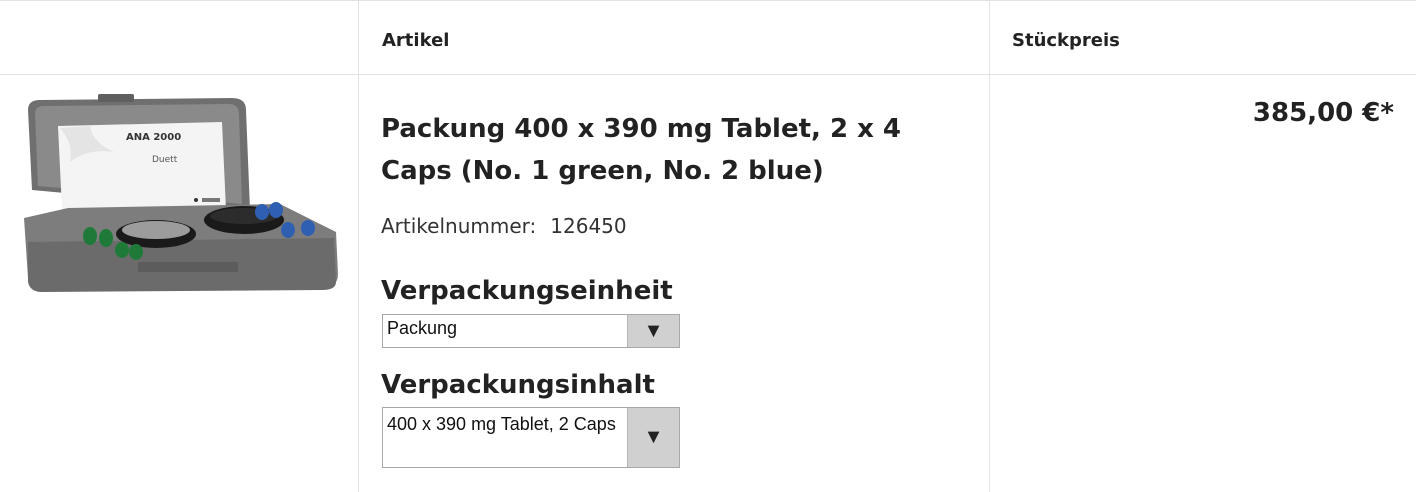 This screenshot has height=492, width=1416. I want to click on unit-price: 385,00 €*, so click(1323, 113).